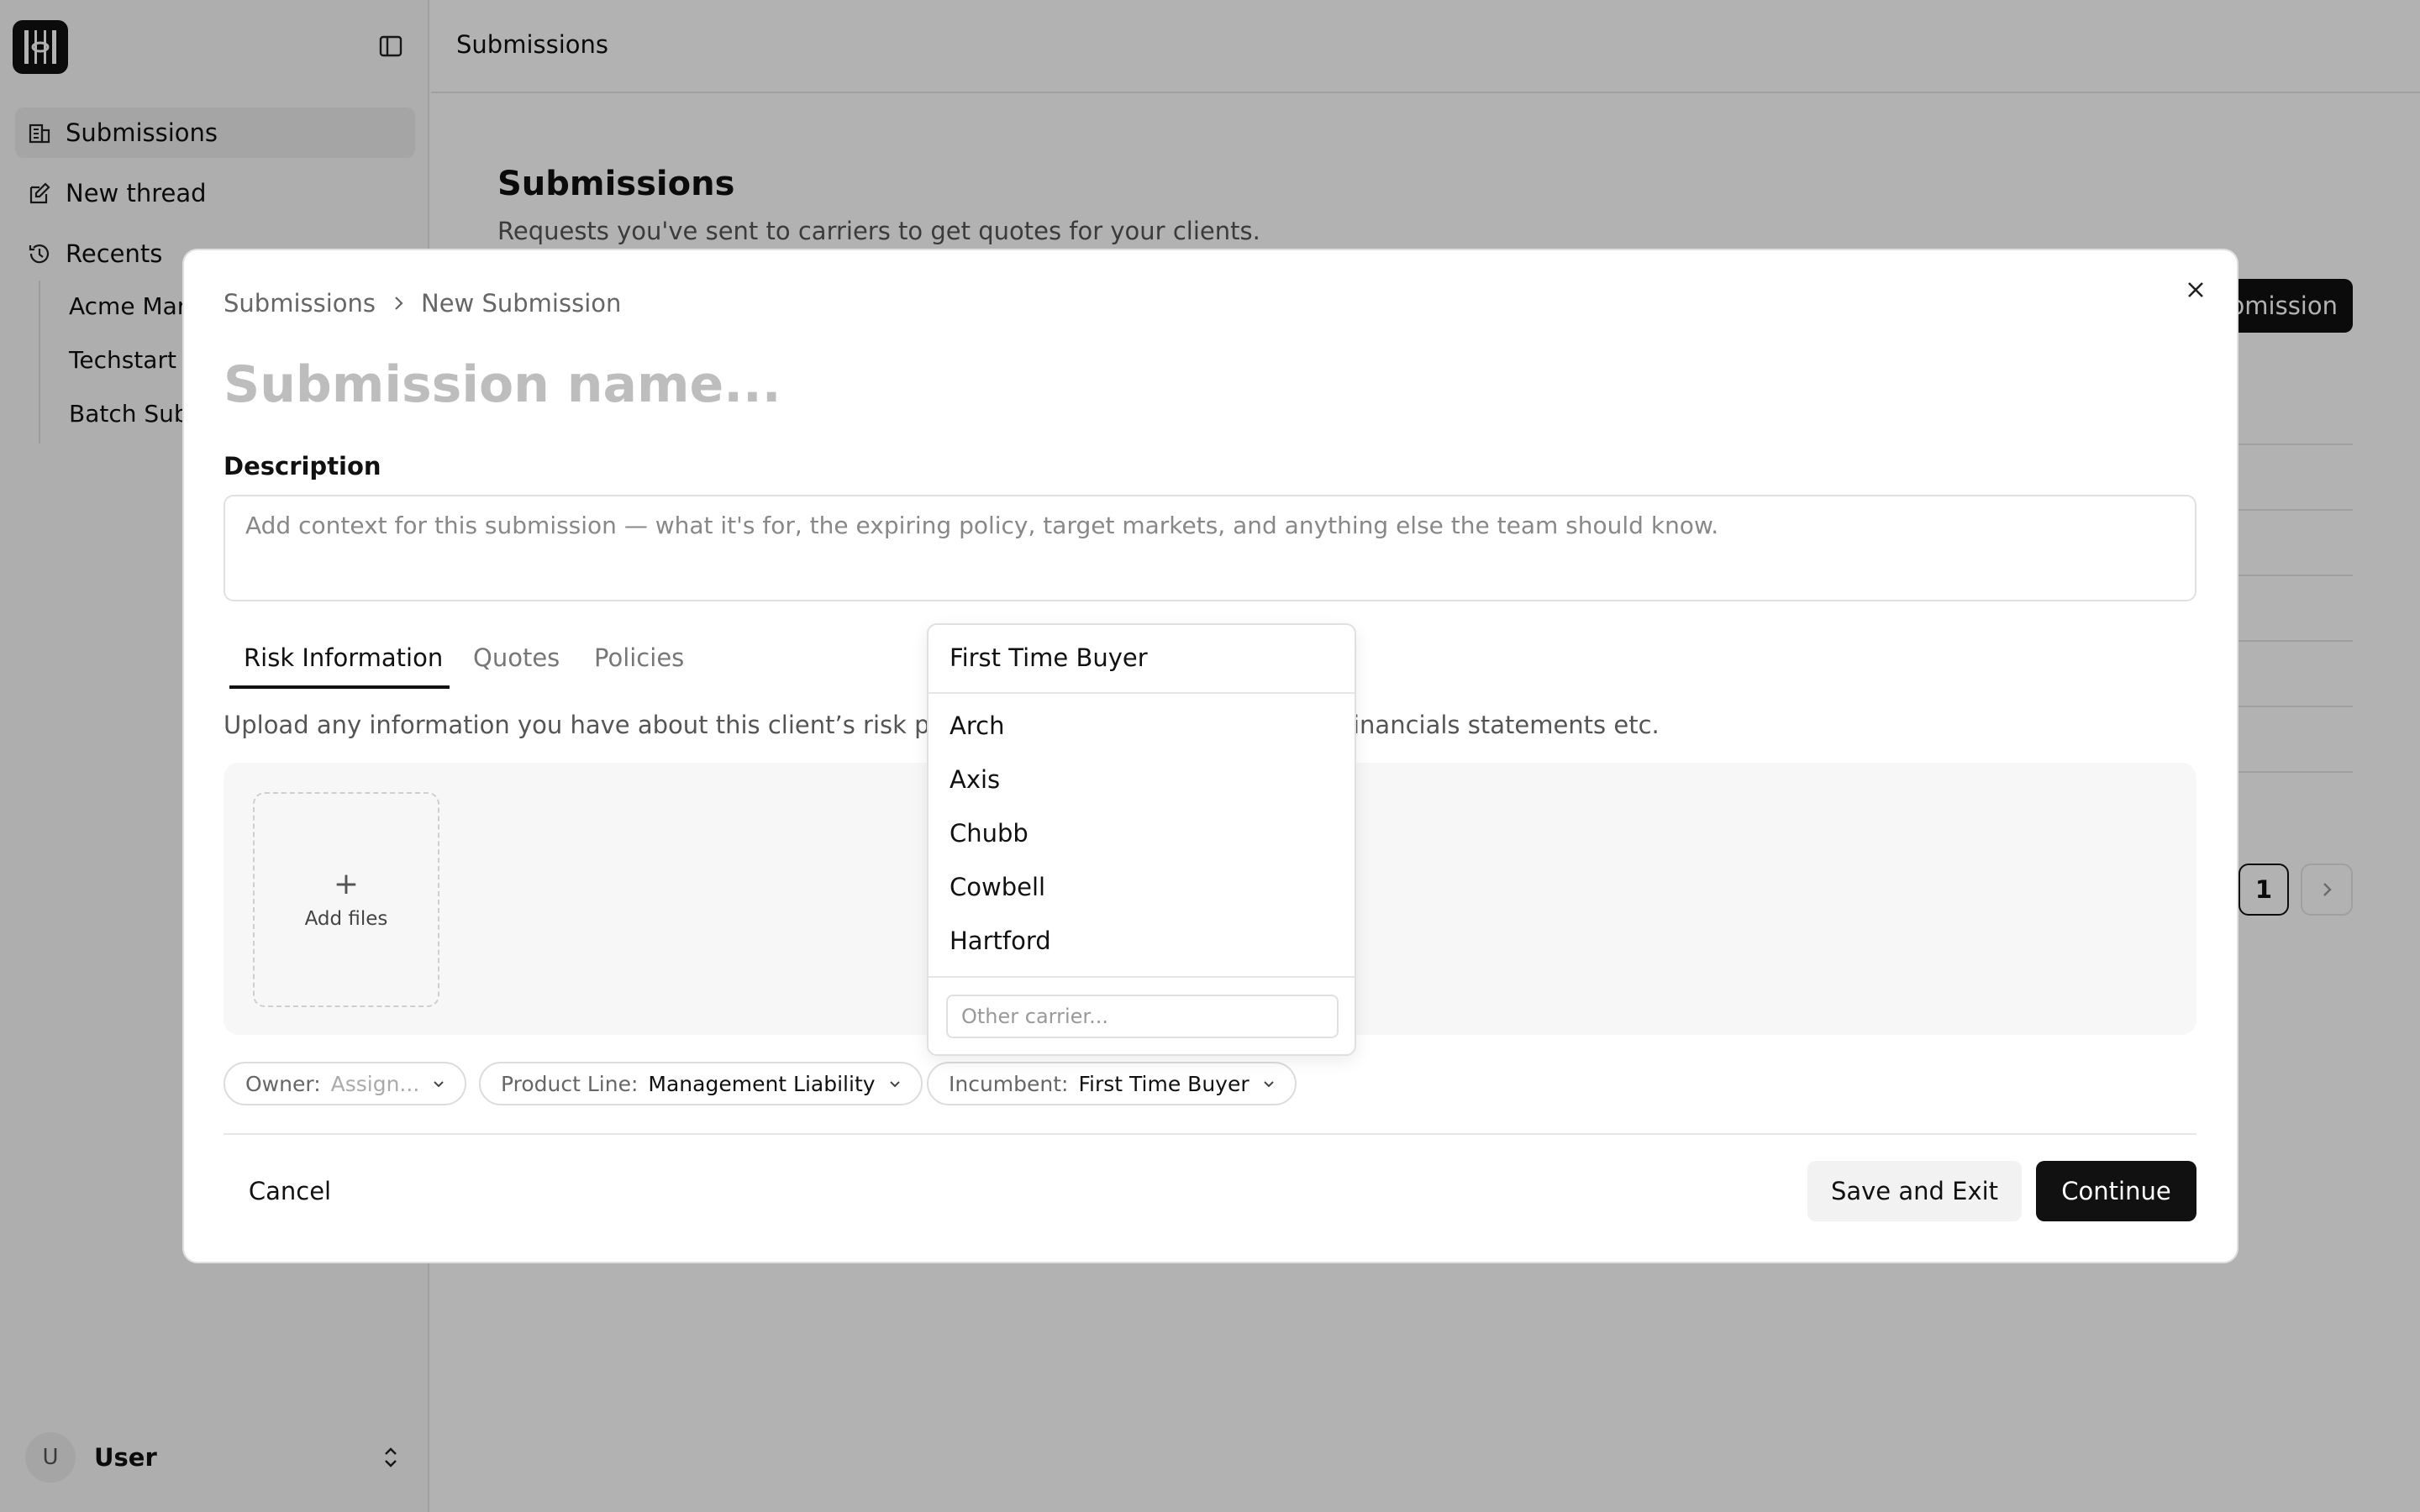 This screenshot has height=1512, width=2420. What do you see at coordinates (975, 779) in the screenshot?
I see `dropdown-option: Axis` at bounding box center [975, 779].